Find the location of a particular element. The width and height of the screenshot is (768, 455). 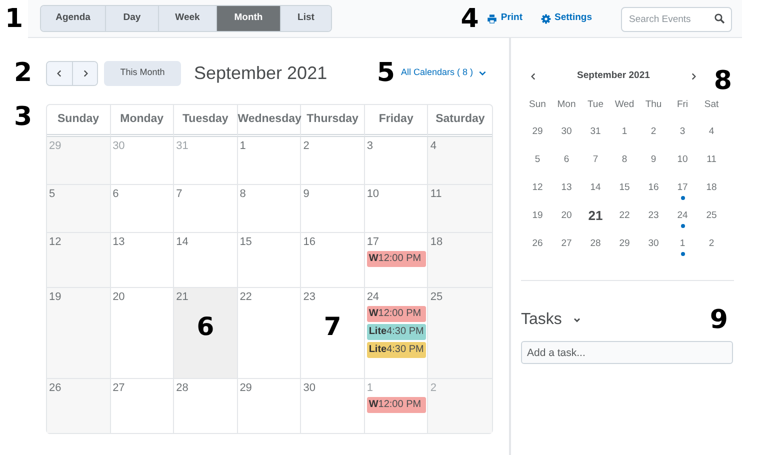

weekday-label: Fri is located at coordinates (682, 105).